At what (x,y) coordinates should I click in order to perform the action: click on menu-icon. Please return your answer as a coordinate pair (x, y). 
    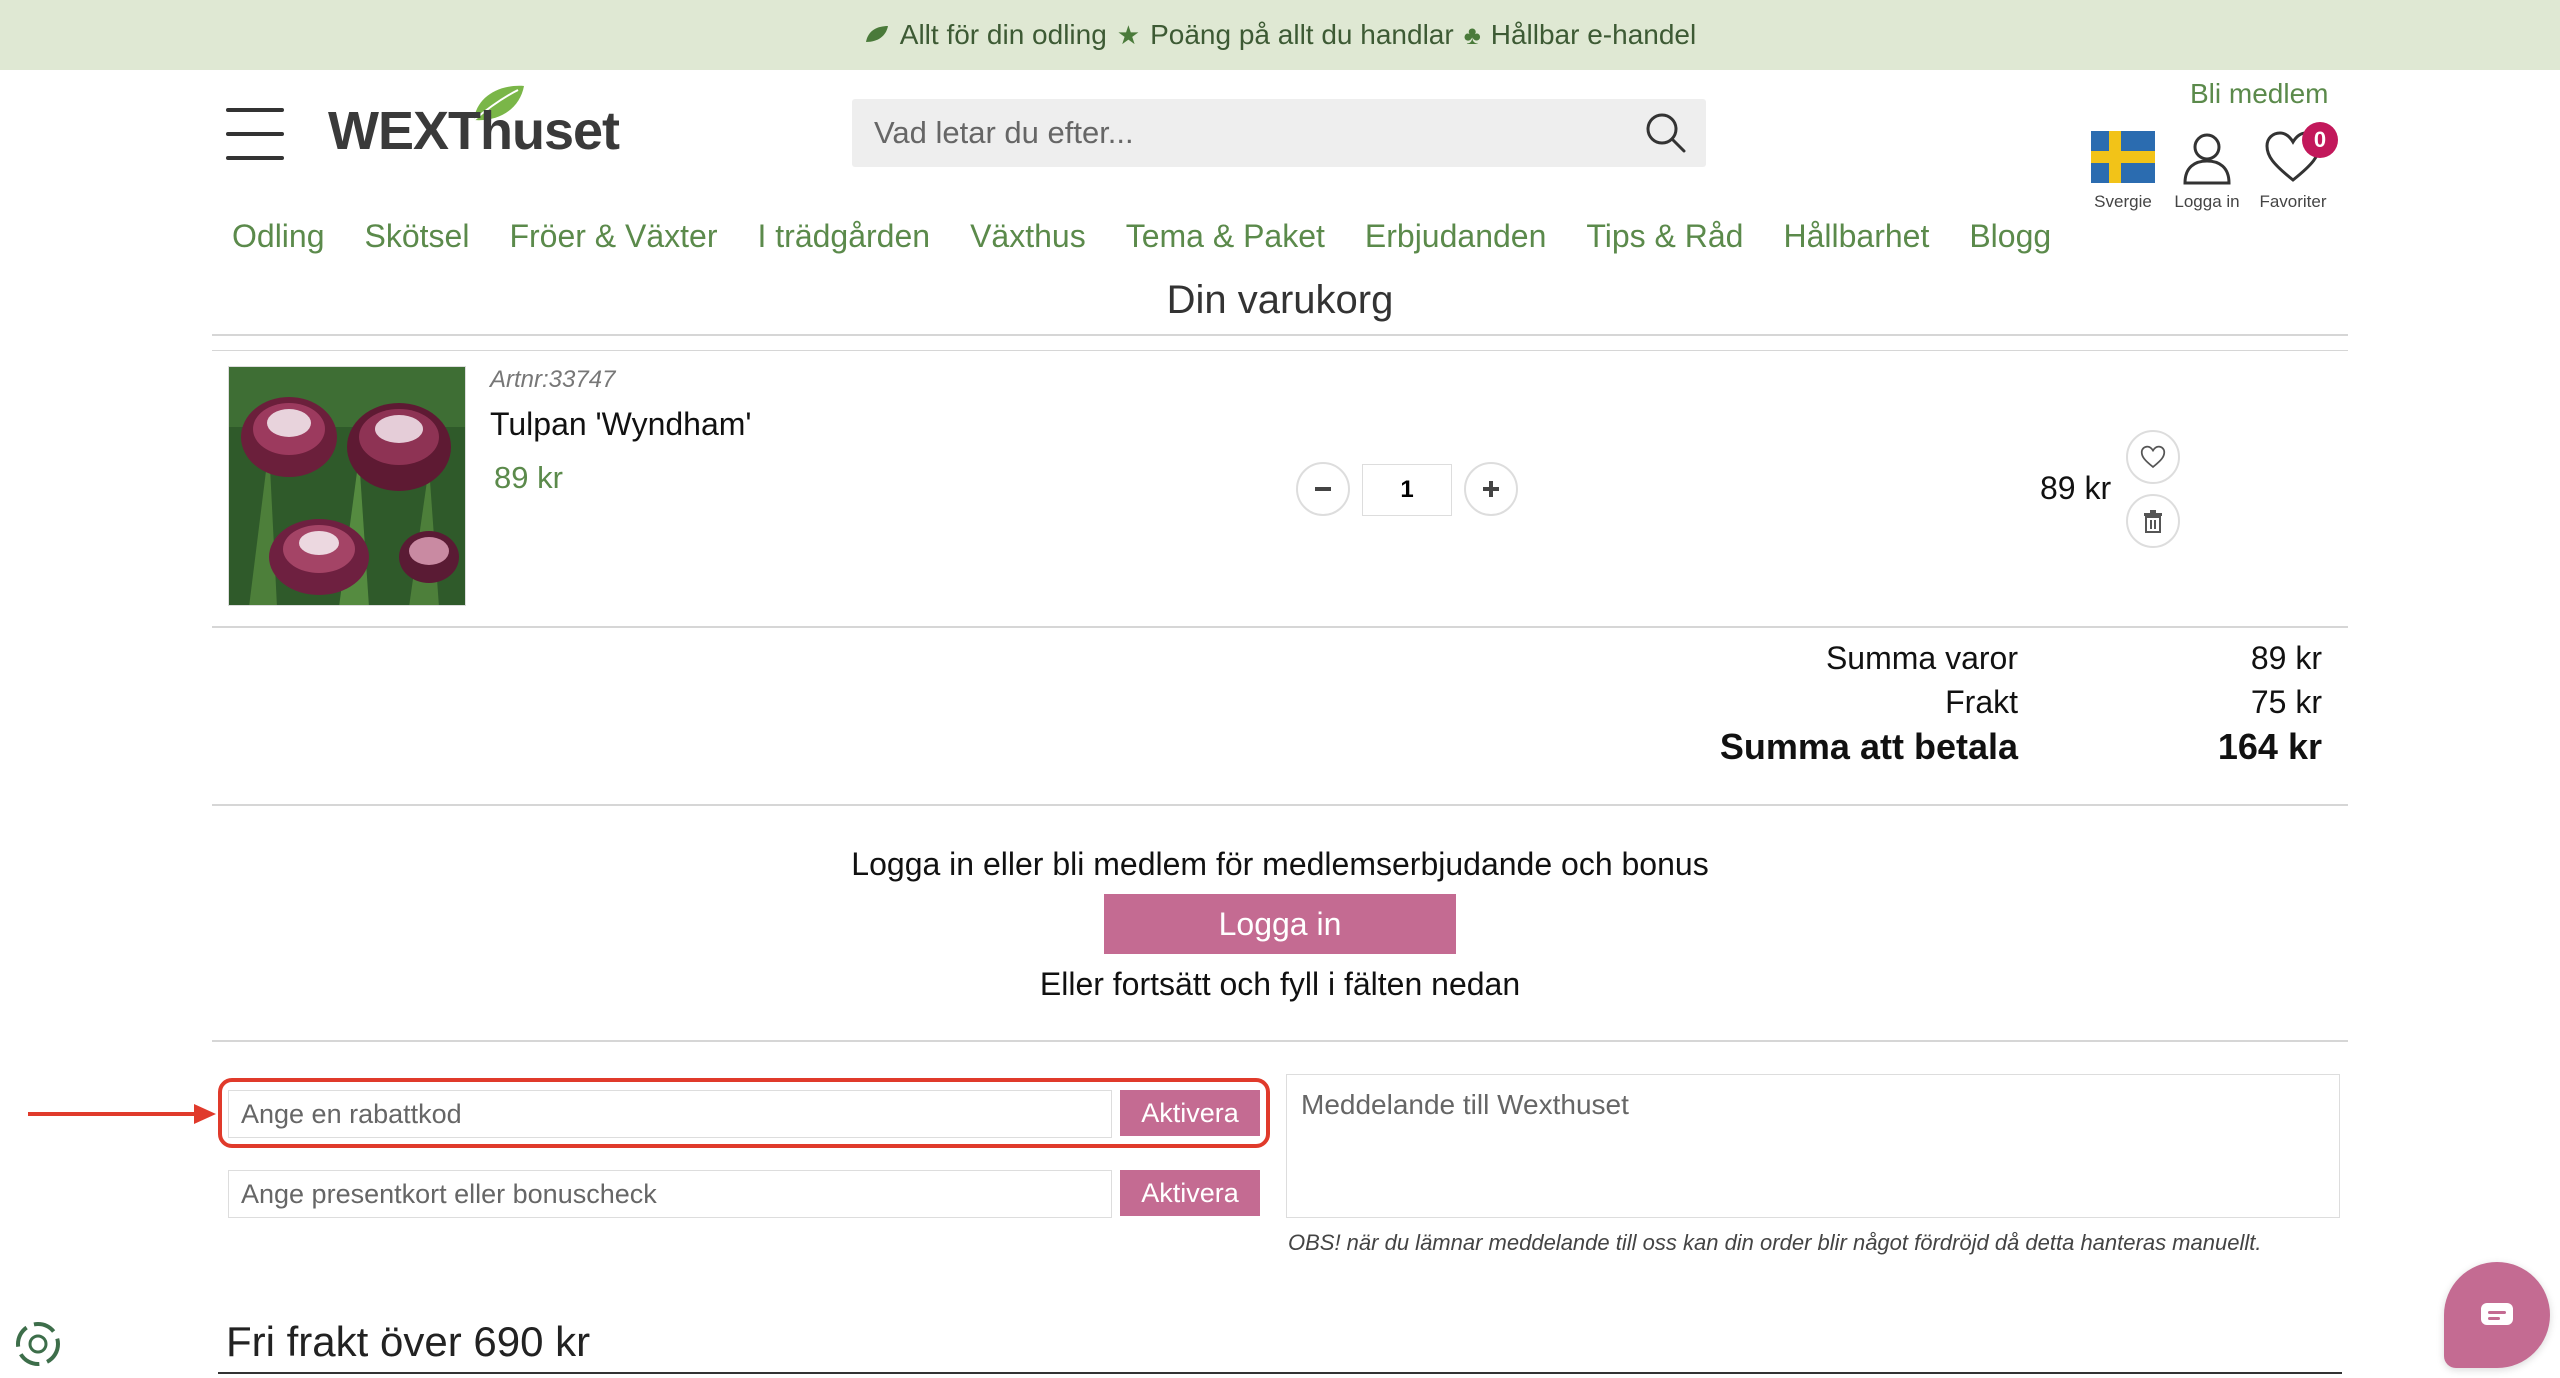
    Looking at the image, I should click on (255, 134).